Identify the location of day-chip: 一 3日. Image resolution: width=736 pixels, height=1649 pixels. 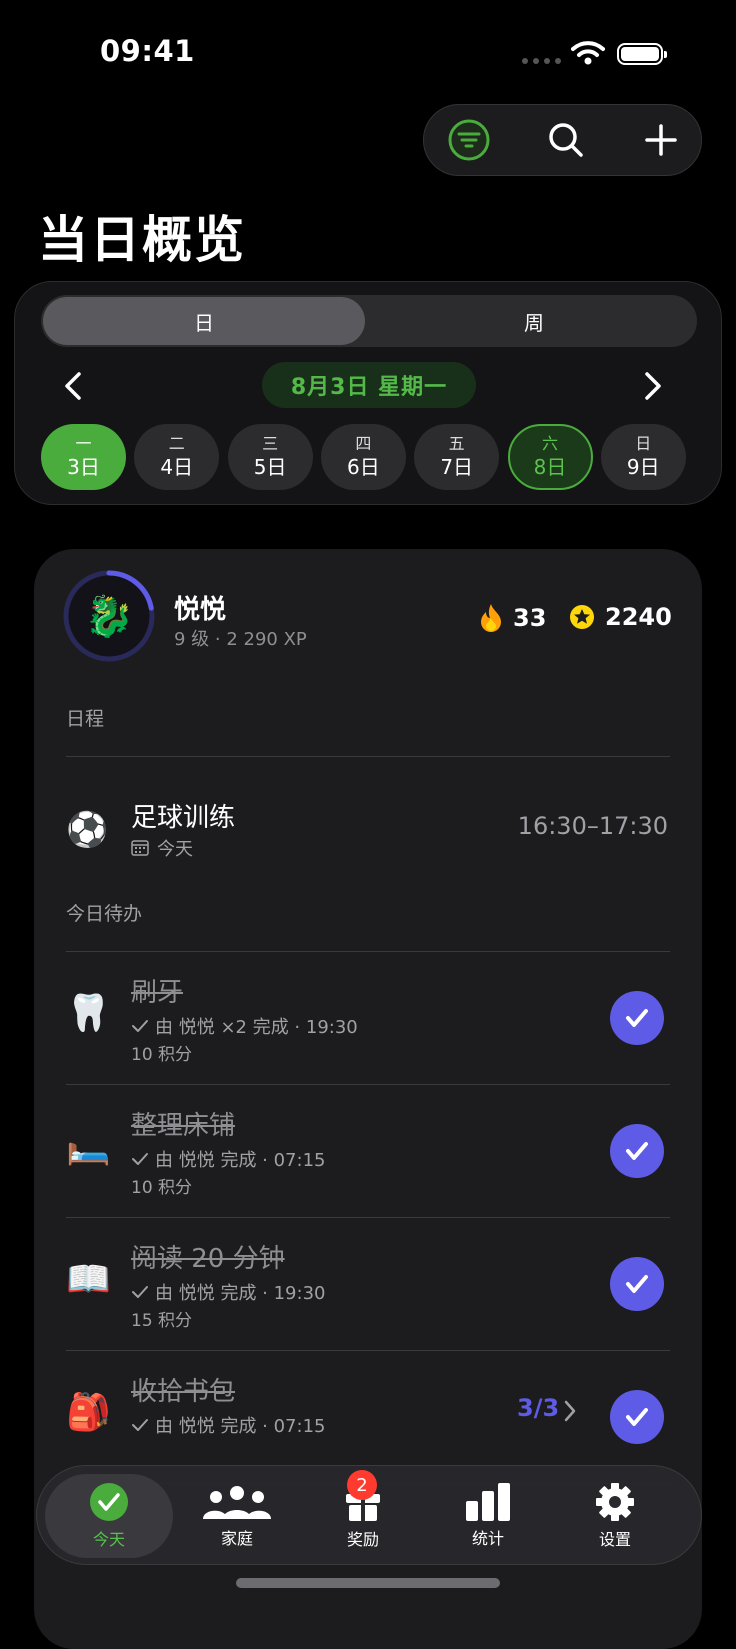
(83, 457).